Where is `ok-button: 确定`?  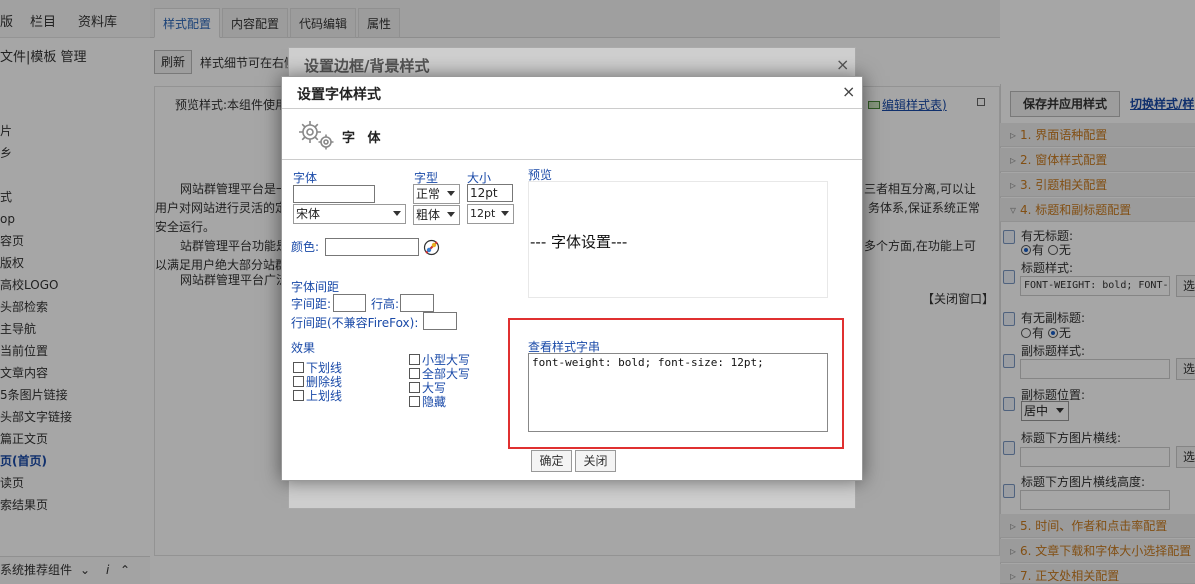 ok-button: 确定 is located at coordinates (551, 461).